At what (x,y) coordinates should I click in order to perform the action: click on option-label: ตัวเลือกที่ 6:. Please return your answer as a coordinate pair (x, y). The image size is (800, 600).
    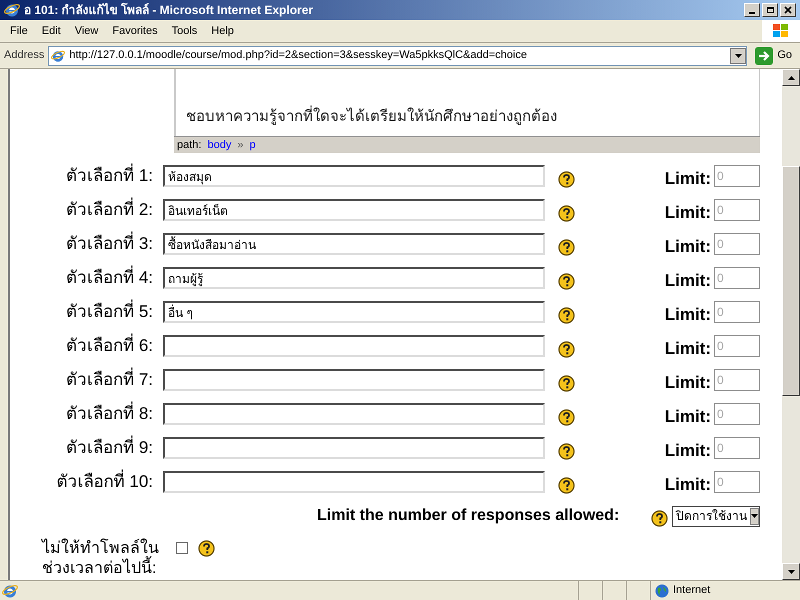
    Looking at the image, I should click on (86, 346).